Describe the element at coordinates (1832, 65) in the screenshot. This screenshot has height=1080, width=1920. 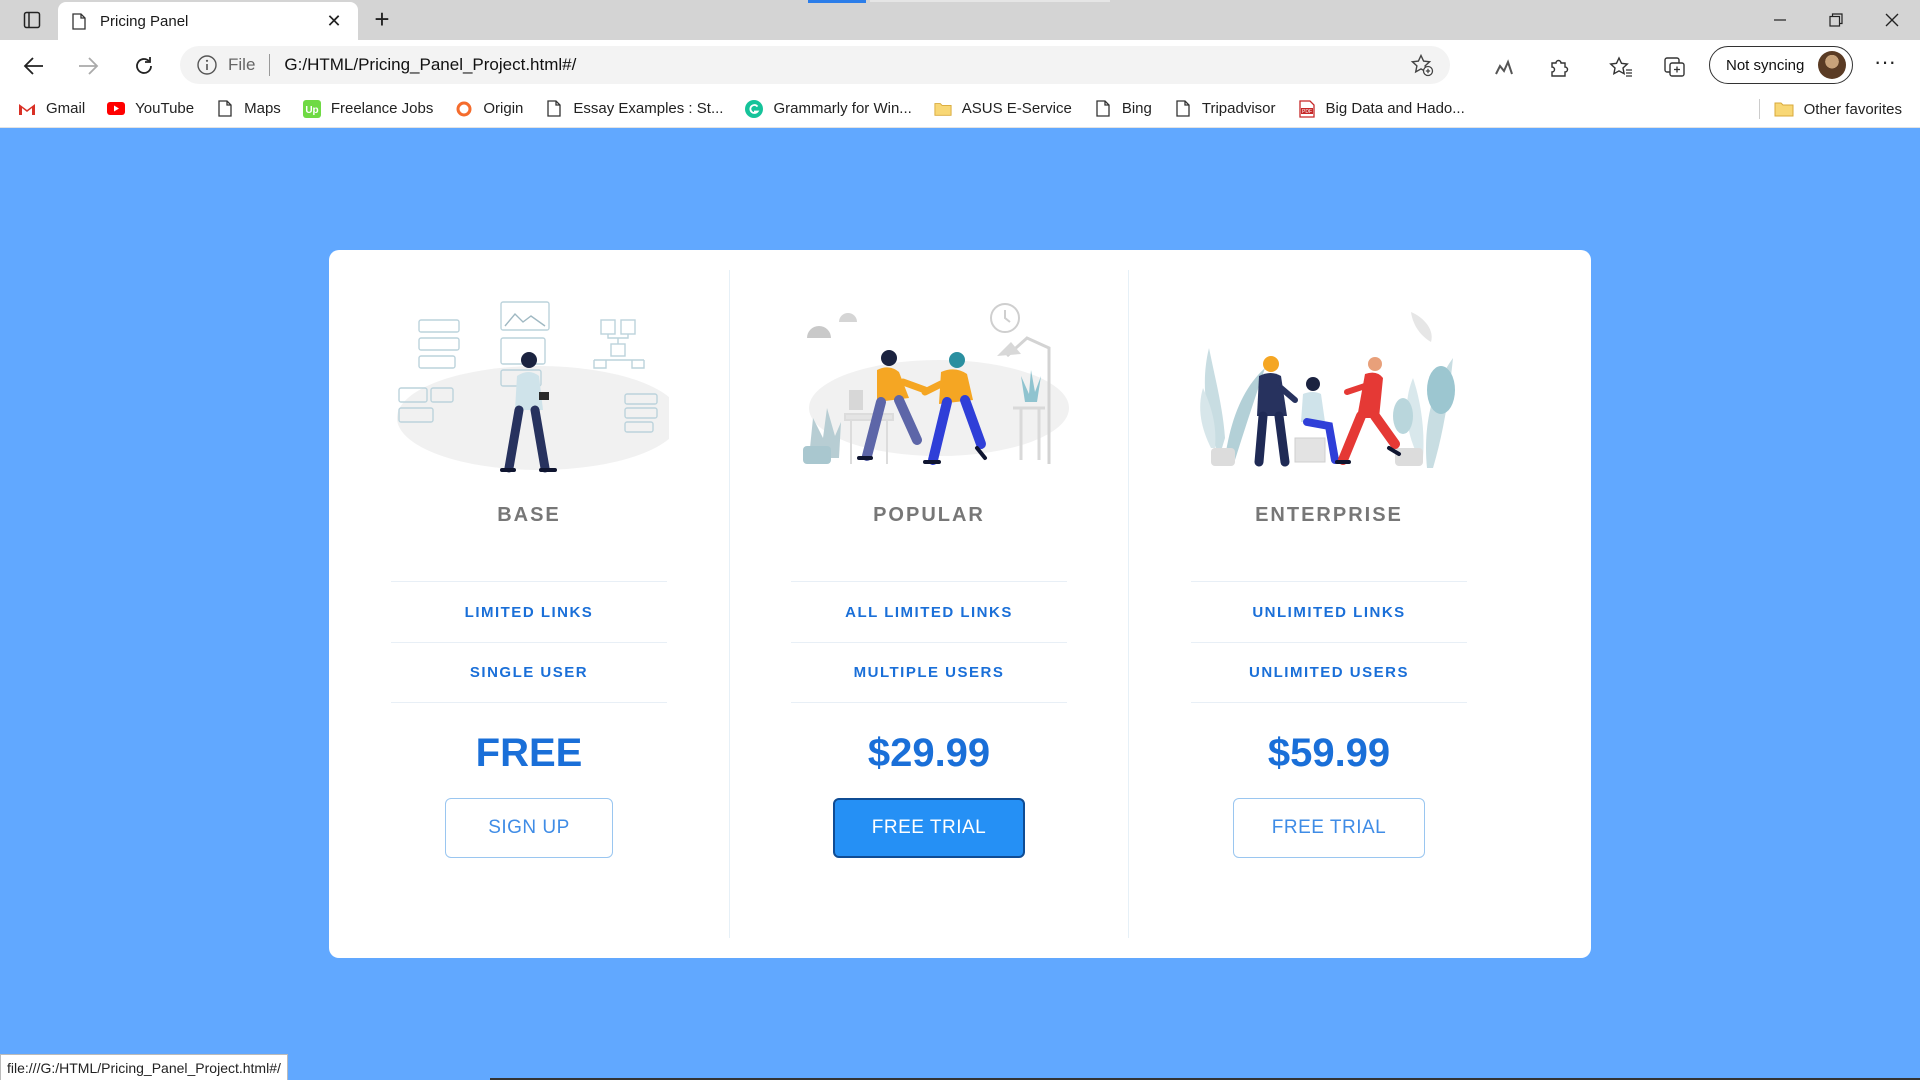
I see `avatar` at that location.